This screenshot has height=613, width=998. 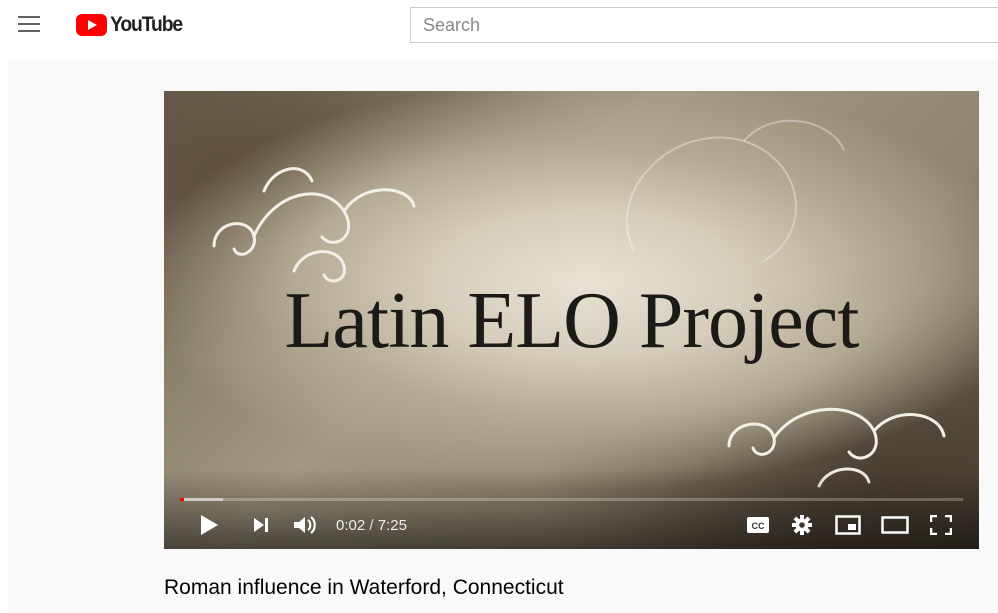 I want to click on next-button, so click(x=261, y=525).